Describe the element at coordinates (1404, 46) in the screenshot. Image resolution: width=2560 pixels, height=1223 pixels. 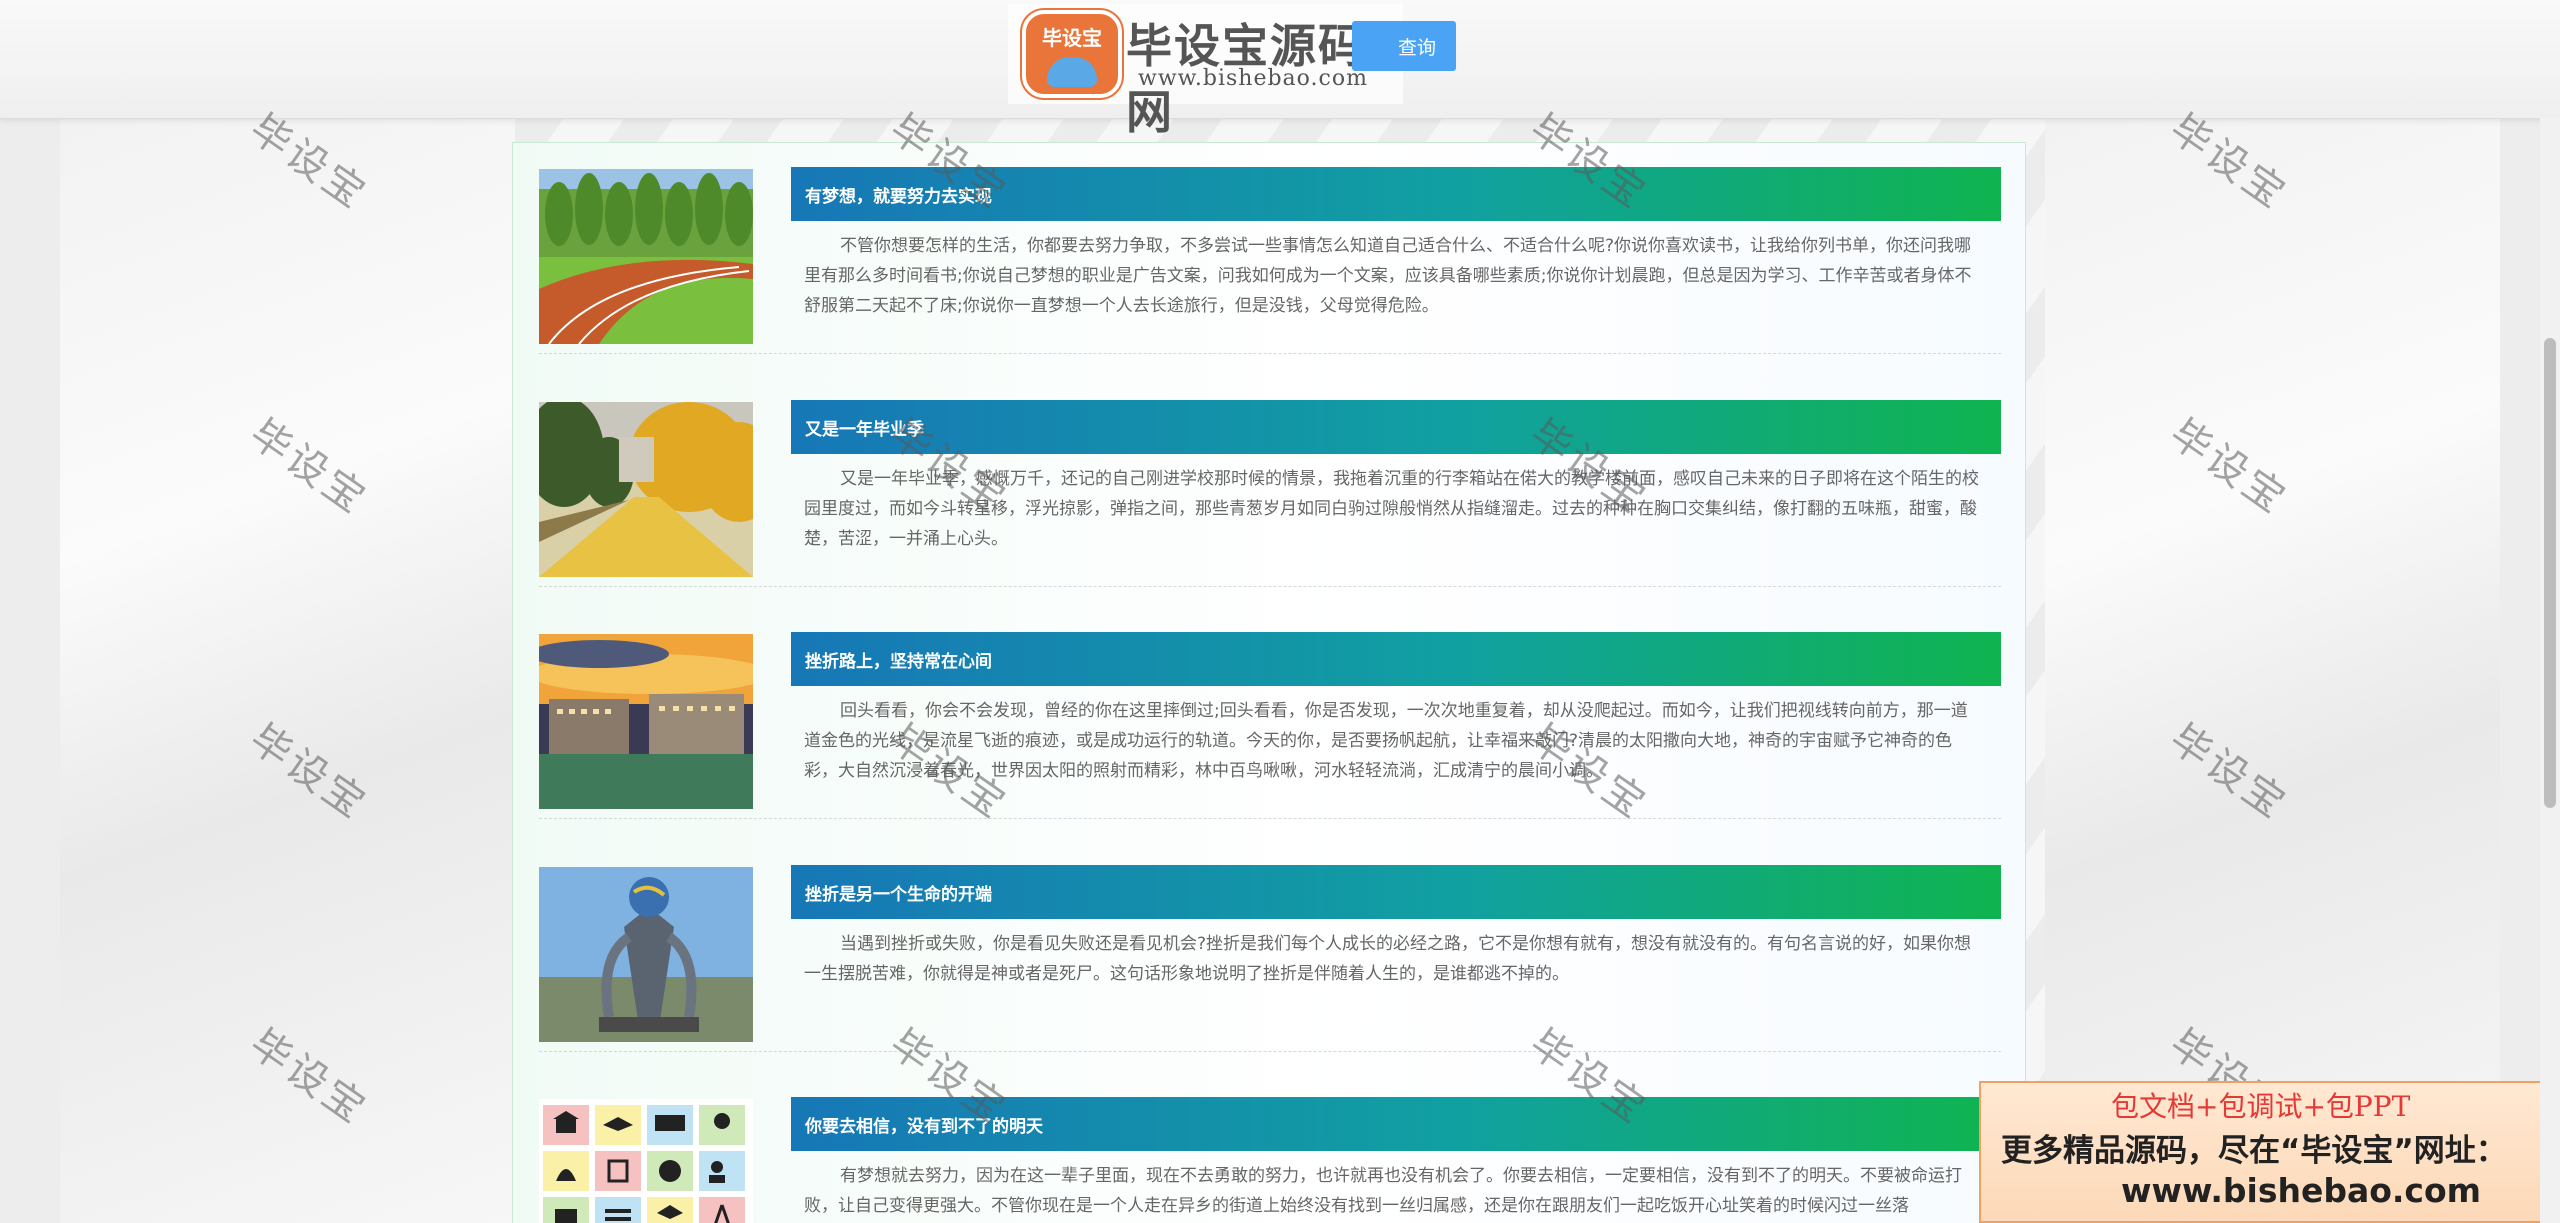
I see `query-button: 查询` at that location.